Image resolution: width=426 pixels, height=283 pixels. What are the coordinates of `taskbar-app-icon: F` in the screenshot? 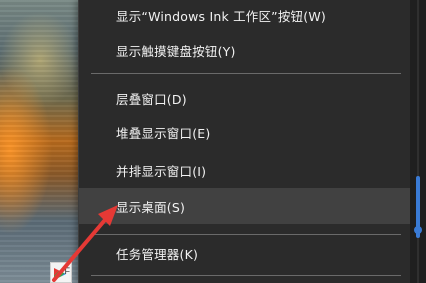 It's located at (61, 272).